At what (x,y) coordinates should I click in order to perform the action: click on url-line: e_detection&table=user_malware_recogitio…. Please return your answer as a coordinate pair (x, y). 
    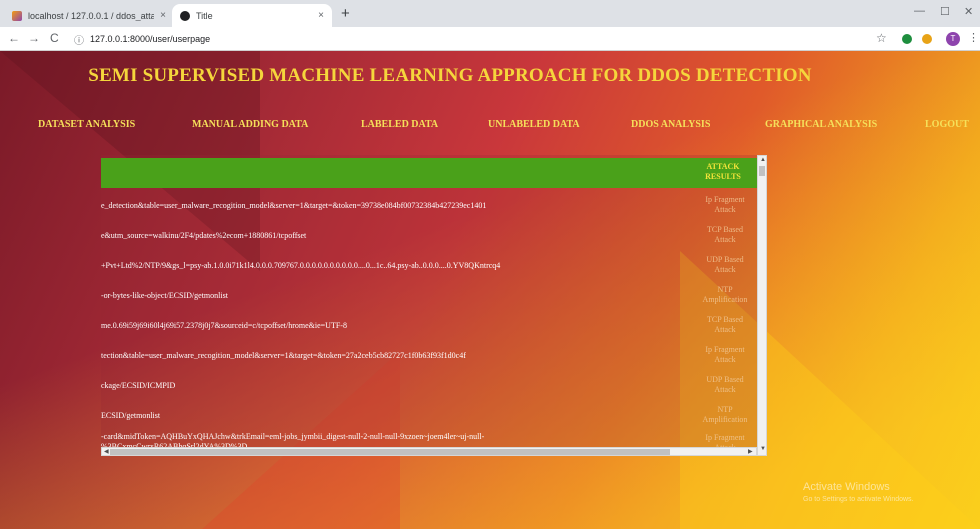
    Looking at the image, I should click on (294, 205).